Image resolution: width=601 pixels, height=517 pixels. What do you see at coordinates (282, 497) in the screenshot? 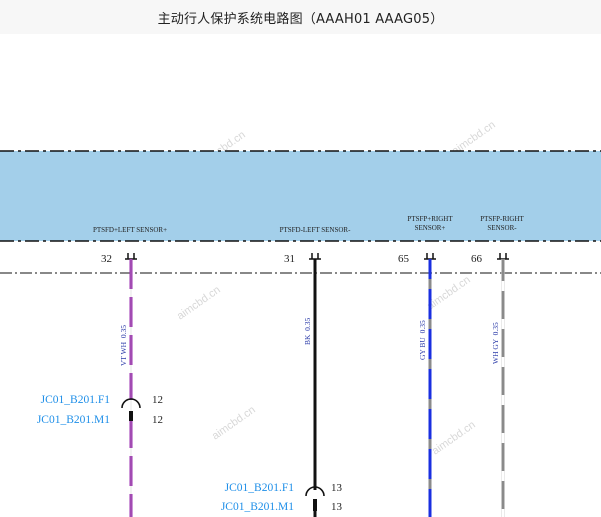
I see `inline-connector: JC01_B201.F1 JC01_B201.M1 13 13` at bounding box center [282, 497].